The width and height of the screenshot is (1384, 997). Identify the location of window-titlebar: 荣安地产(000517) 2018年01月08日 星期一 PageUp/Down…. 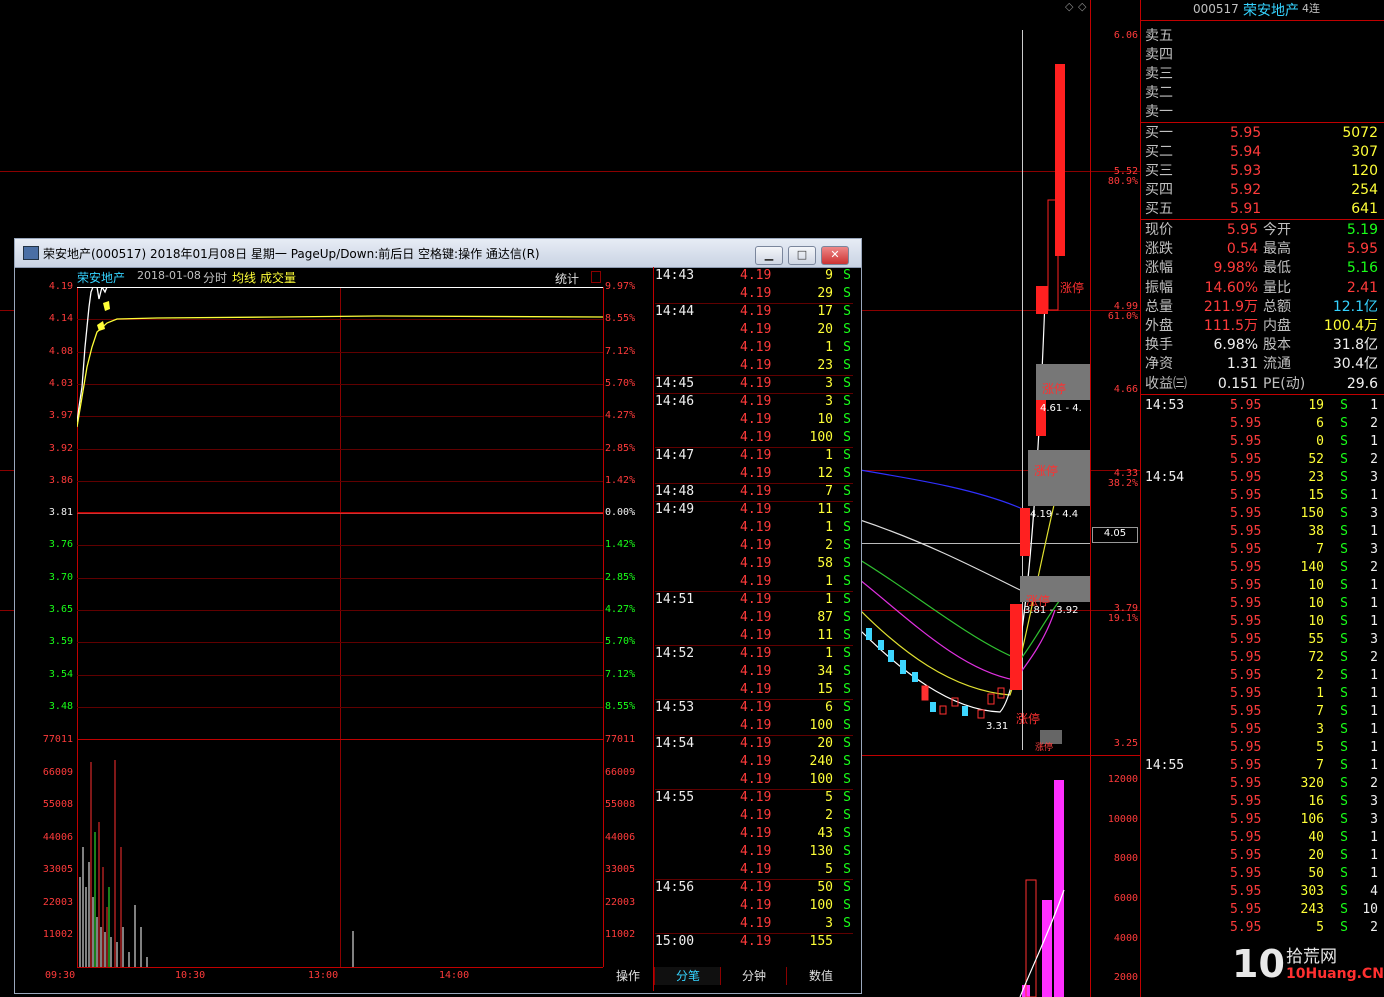
(438, 253).